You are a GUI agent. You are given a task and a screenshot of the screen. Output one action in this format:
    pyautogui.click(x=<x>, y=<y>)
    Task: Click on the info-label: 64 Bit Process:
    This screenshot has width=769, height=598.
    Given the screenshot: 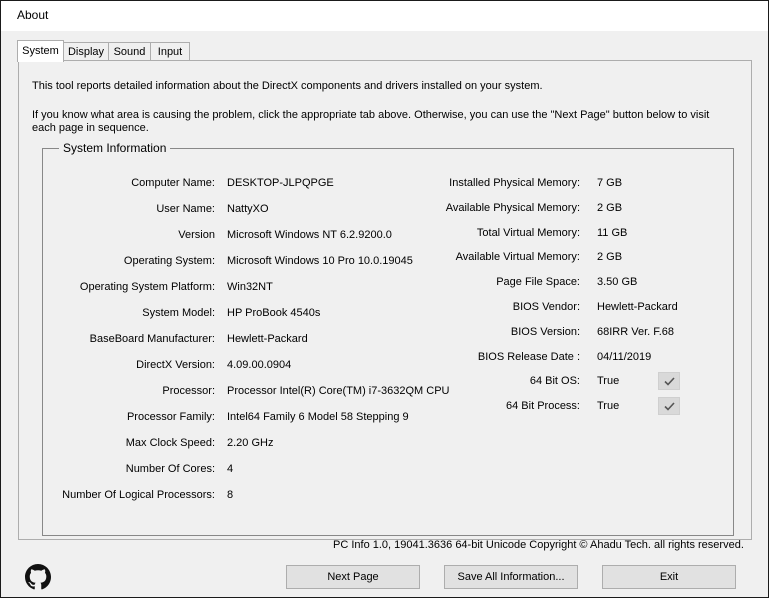 What is the action you would take?
    pyautogui.click(x=543, y=406)
    